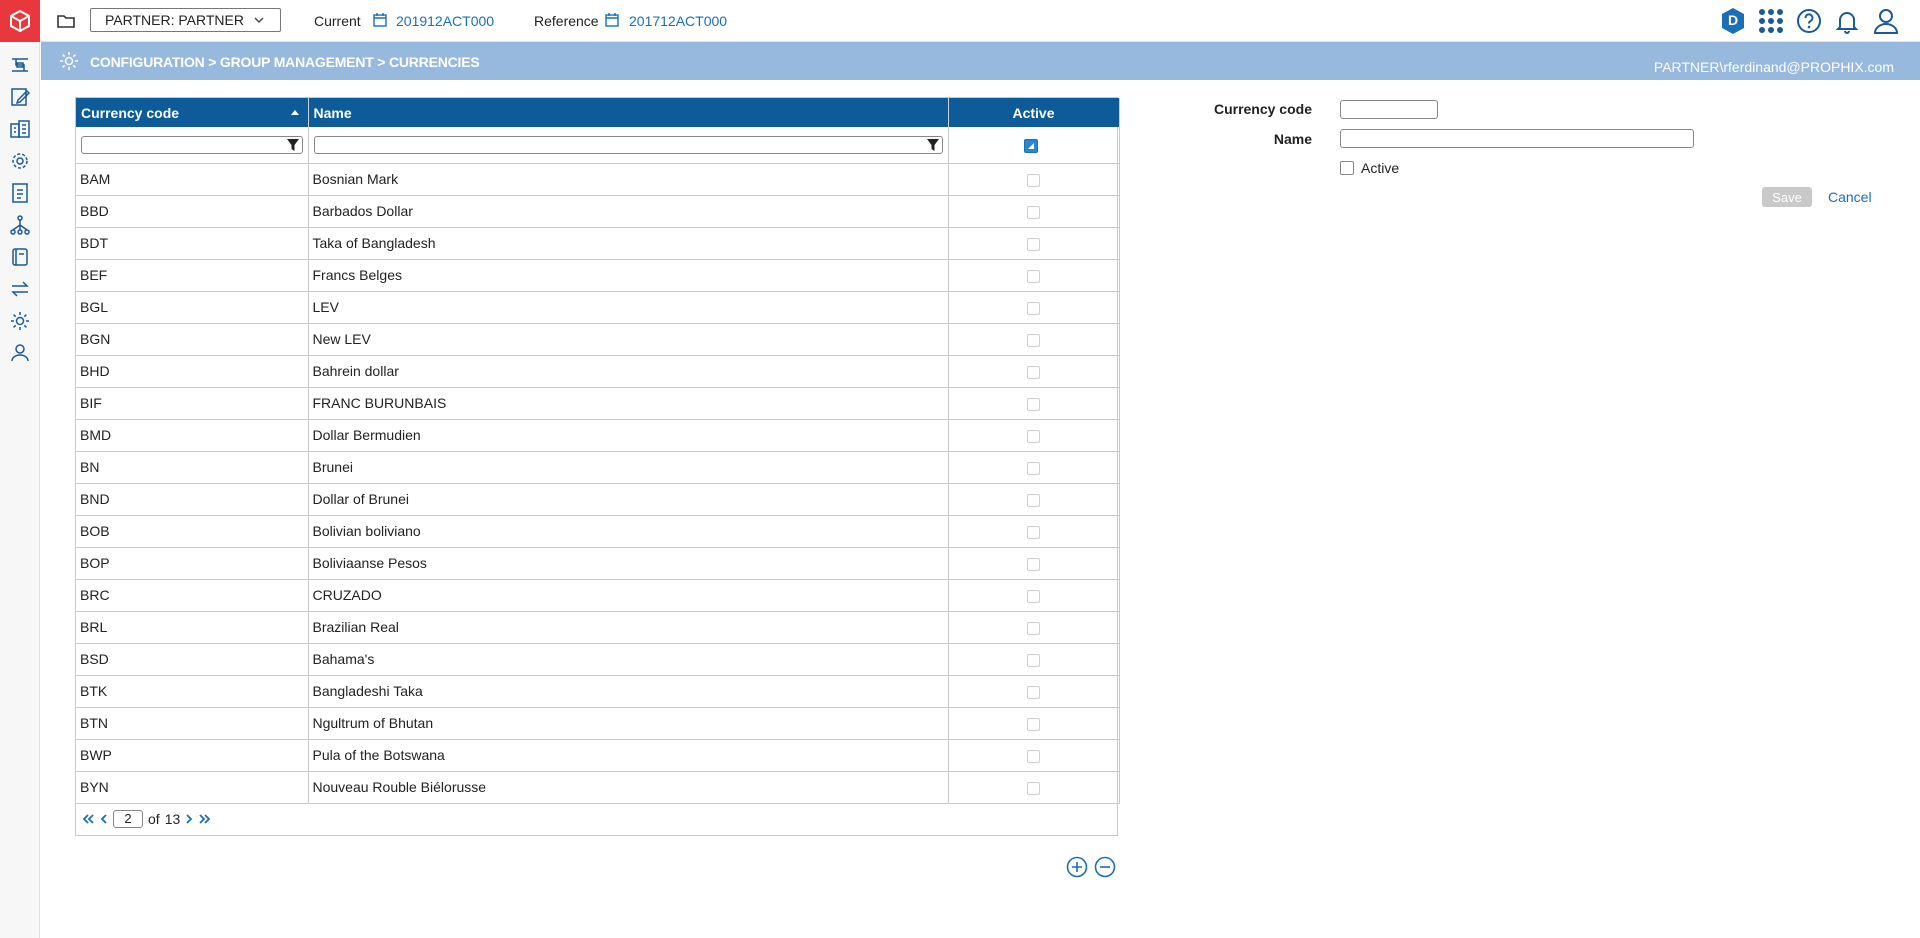 Image resolution: width=1920 pixels, height=938 pixels. Describe the element at coordinates (445, 21) in the screenshot. I see `current-period-link: 201912ACT000` at that location.